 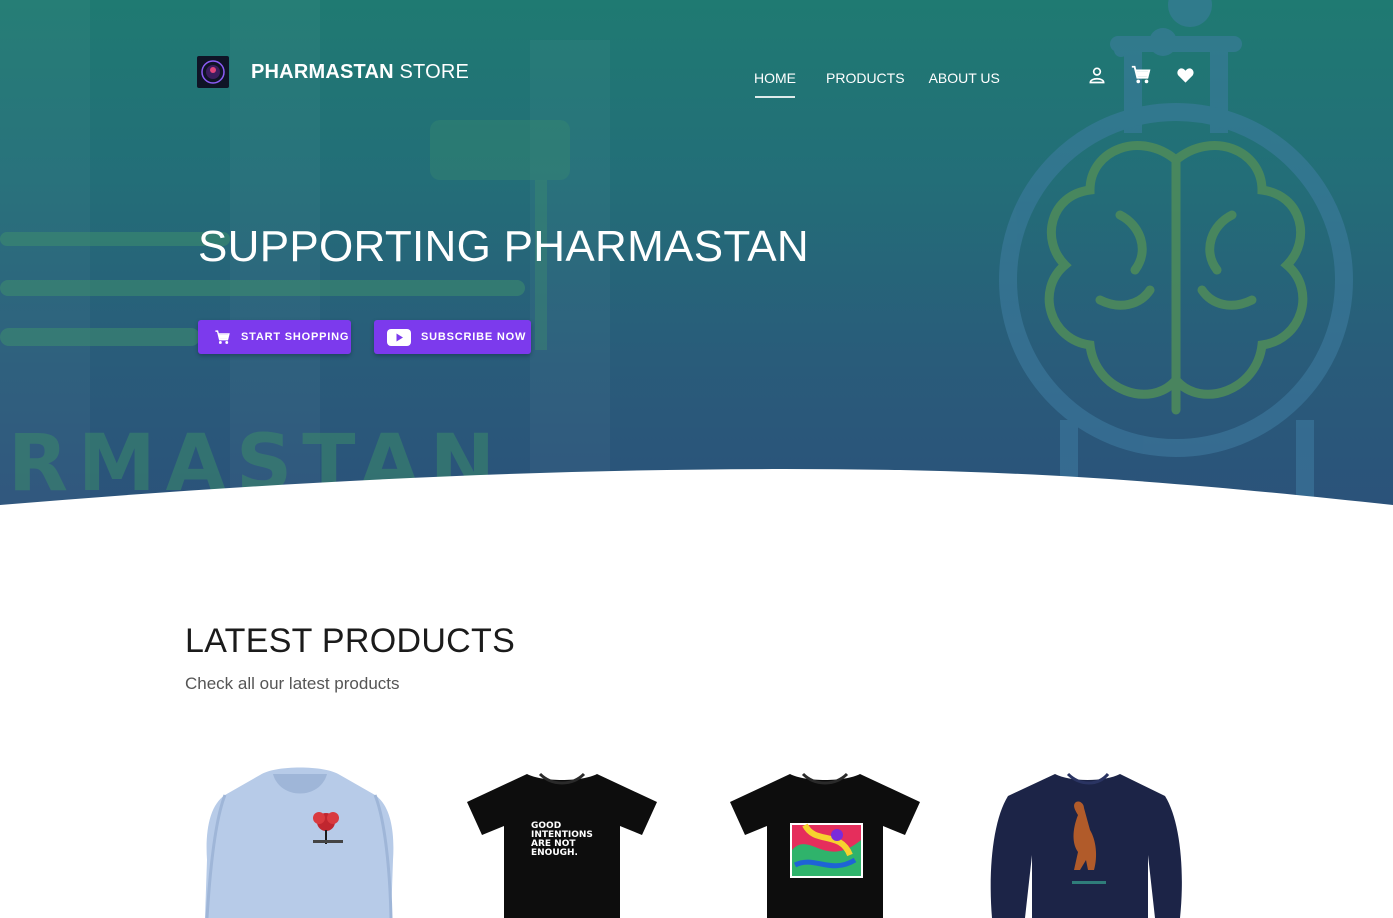 I want to click on header-icons, so click(x=1152, y=75).